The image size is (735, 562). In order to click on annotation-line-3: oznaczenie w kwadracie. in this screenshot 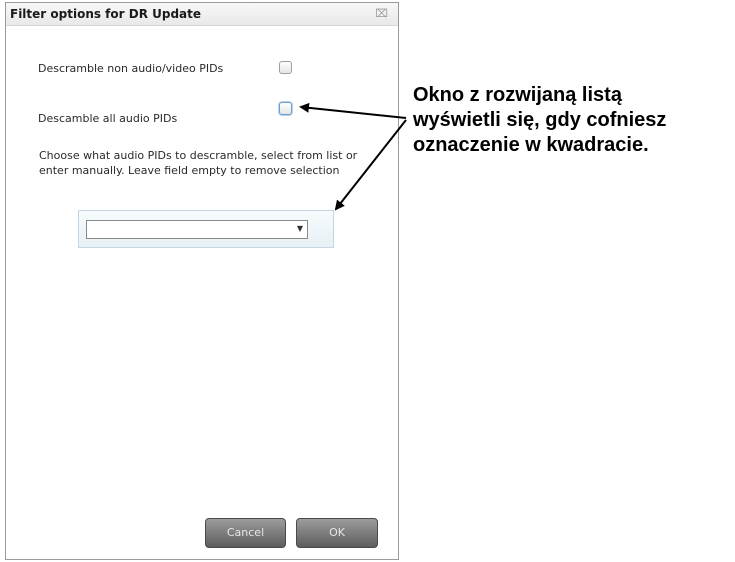, I will do `click(531, 145)`.